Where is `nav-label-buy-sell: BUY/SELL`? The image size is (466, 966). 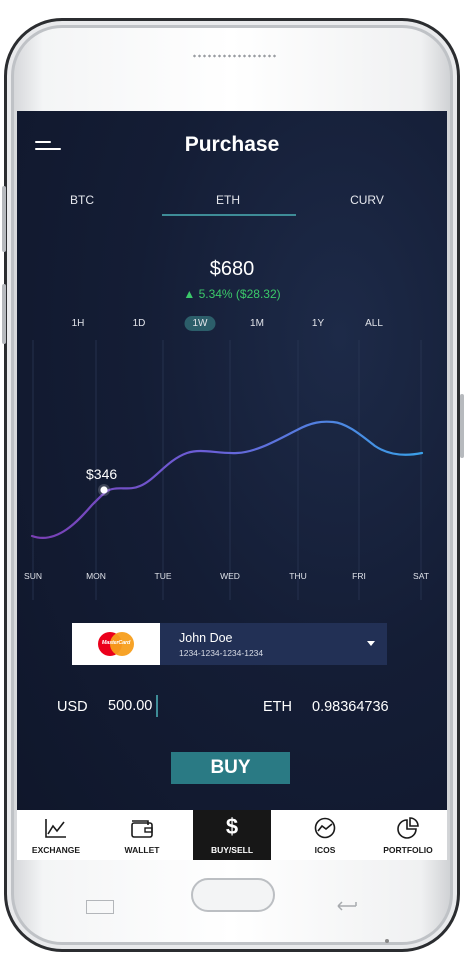
nav-label-buy-sell: BUY/SELL is located at coordinates (232, 850).